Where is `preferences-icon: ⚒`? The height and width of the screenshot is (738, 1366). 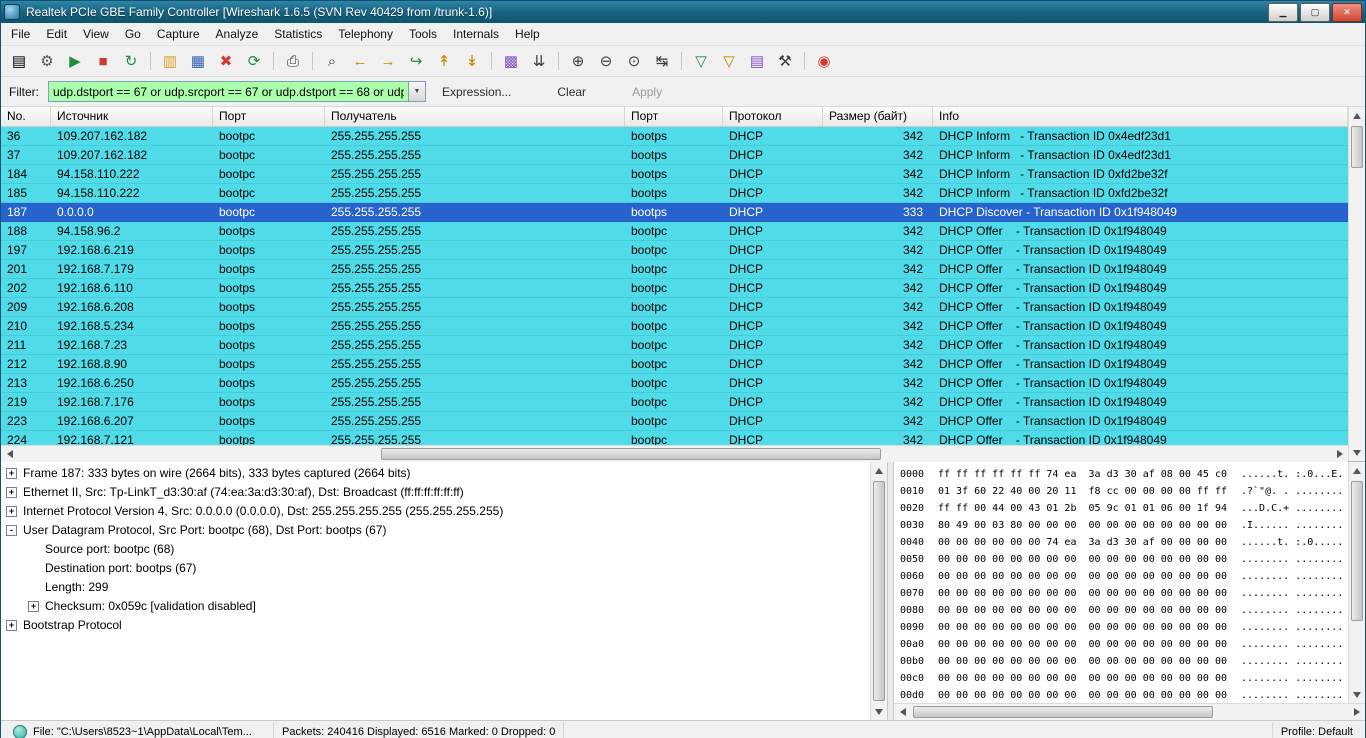 preferences-icon: ⚒ is located at coordinates (785, 61).